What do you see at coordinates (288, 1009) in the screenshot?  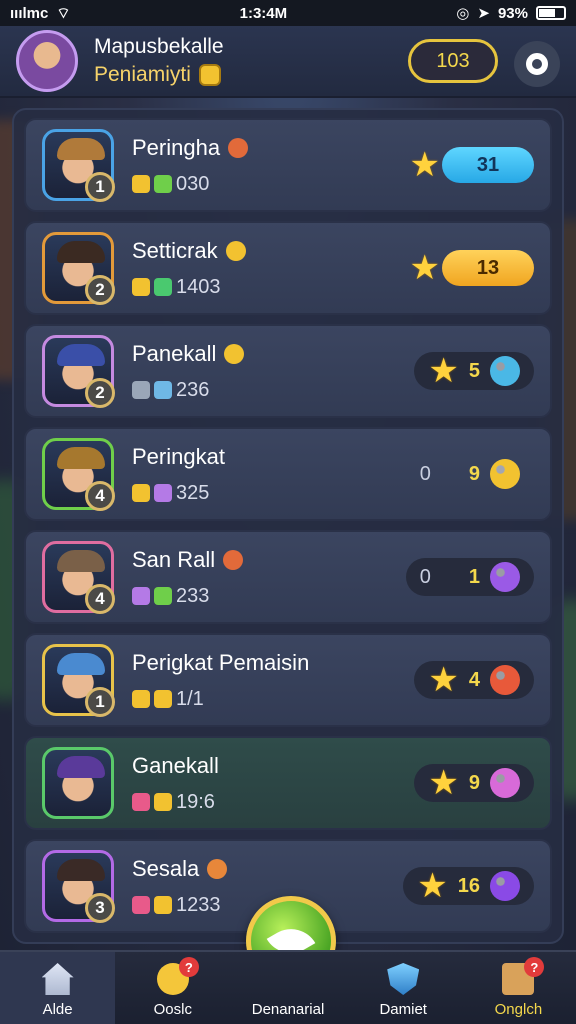 I see `nav-label: Denanarial` at bounding box center [288, 1009].